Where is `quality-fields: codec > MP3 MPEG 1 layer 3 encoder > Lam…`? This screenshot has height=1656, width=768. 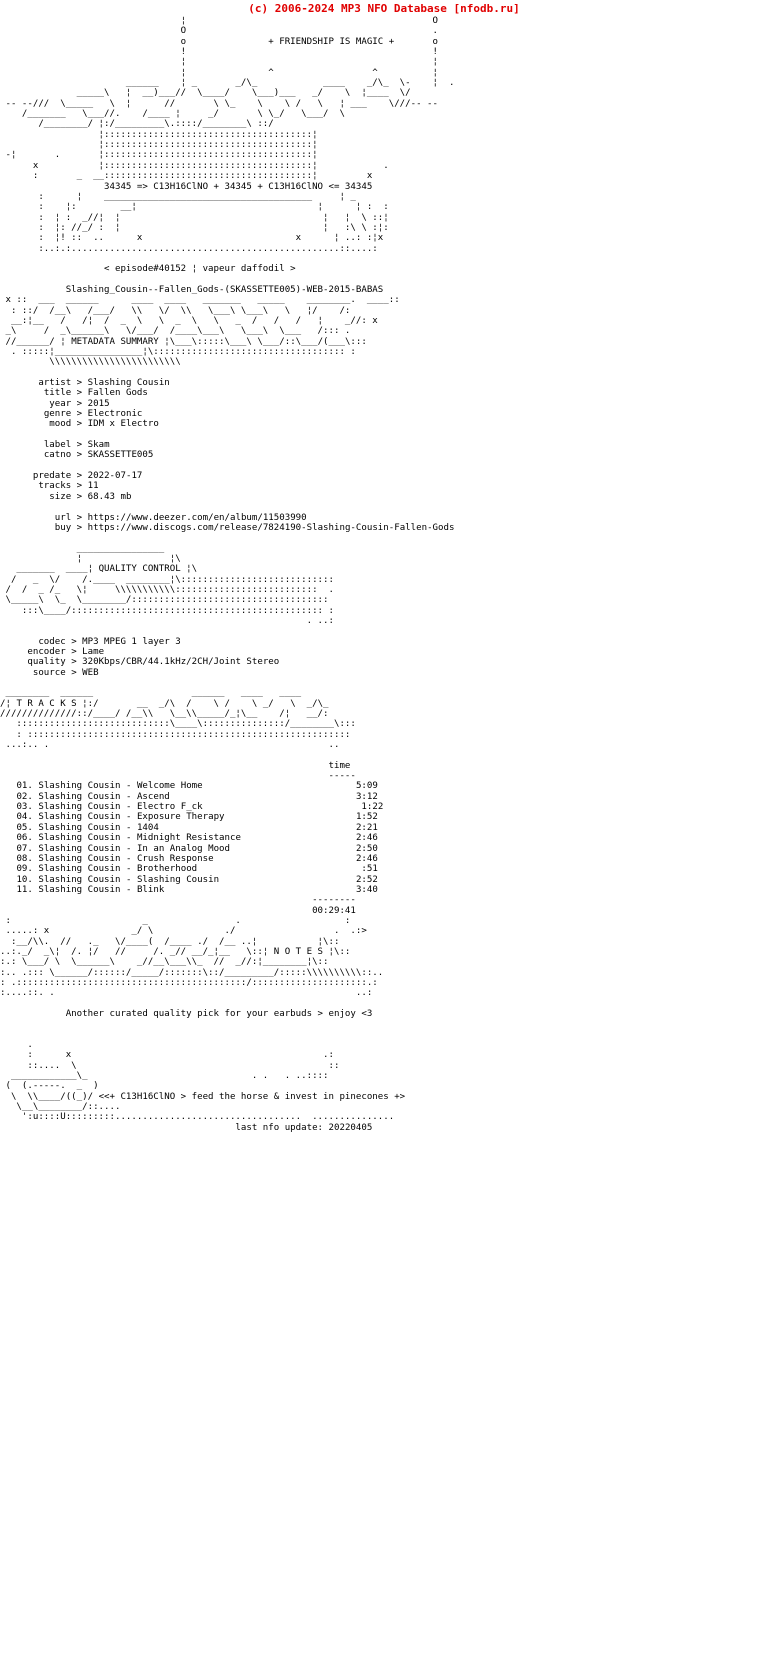 quality-fields: codec > MP3 MPEG 1 layer 3 encoder > Lam… is located at coordinates (384, 652).